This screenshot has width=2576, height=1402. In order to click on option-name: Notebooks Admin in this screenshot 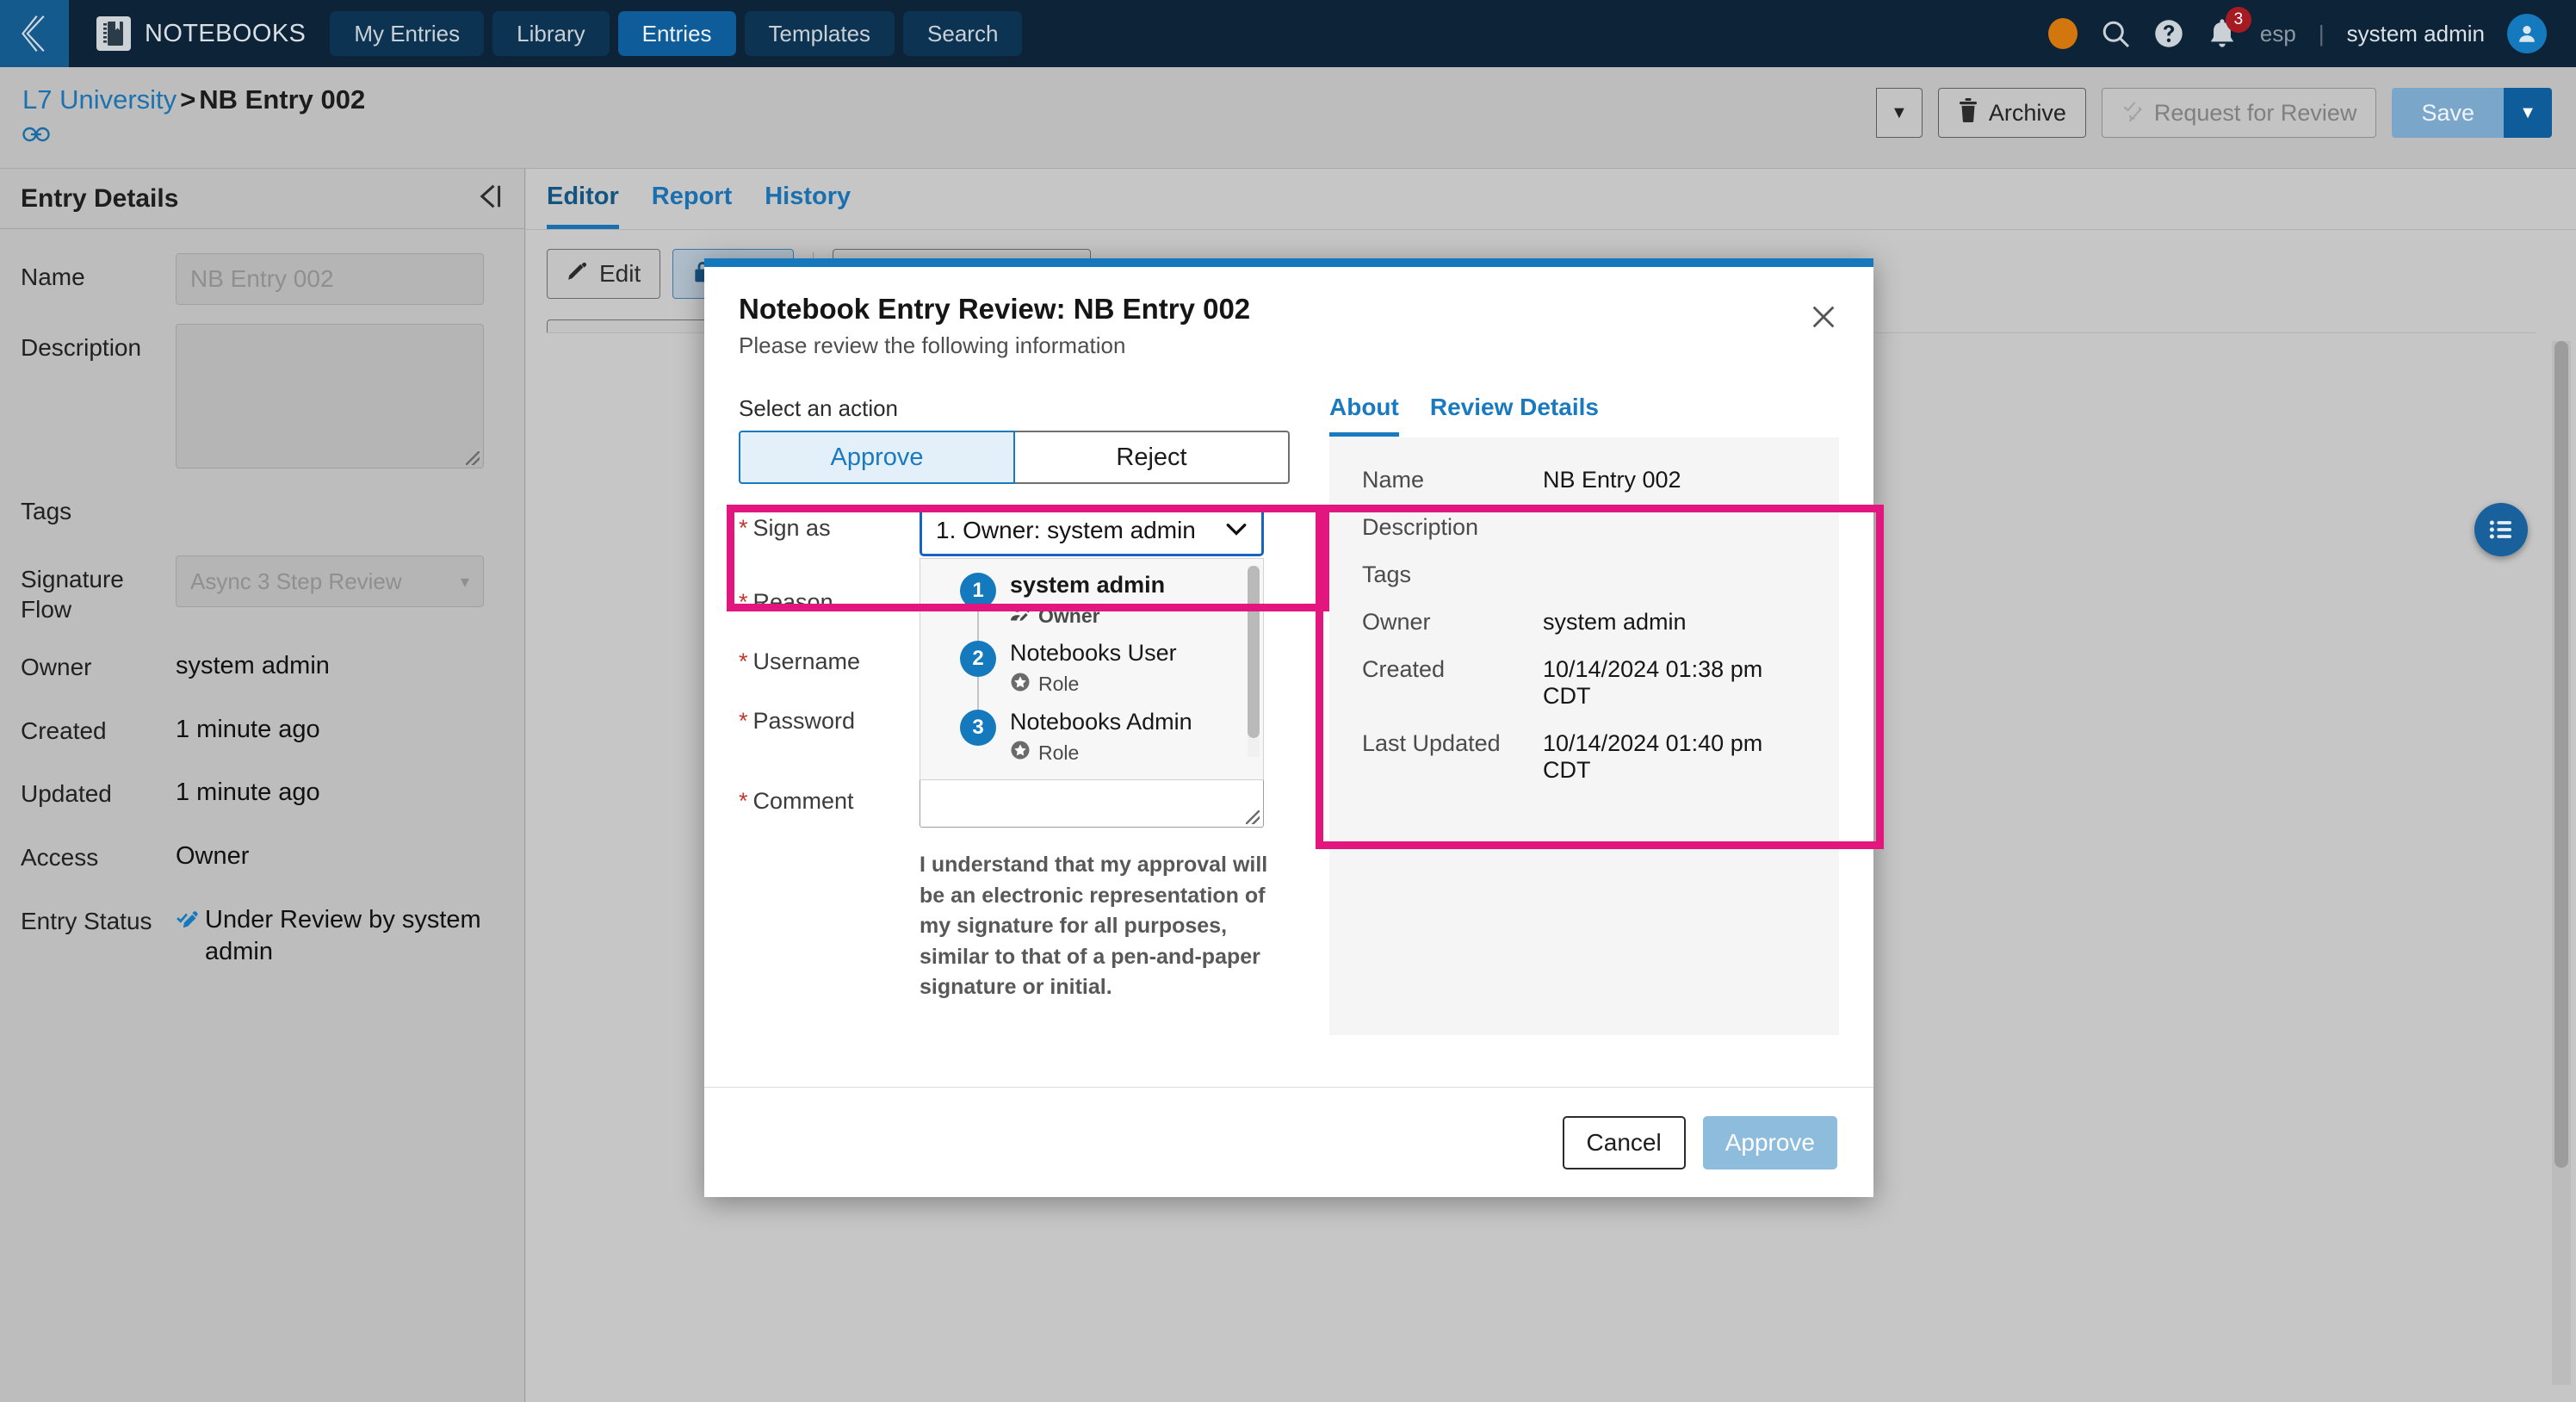, I will do `click(1101, 721)`.